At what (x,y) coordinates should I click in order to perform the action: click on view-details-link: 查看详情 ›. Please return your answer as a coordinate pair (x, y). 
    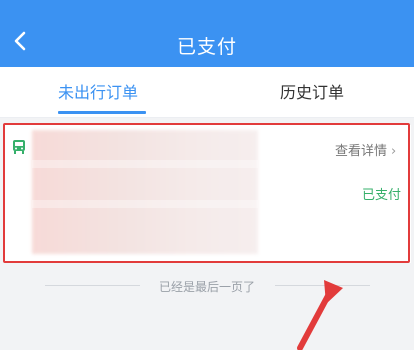
    Looking at the image, I should click on (365, 149).